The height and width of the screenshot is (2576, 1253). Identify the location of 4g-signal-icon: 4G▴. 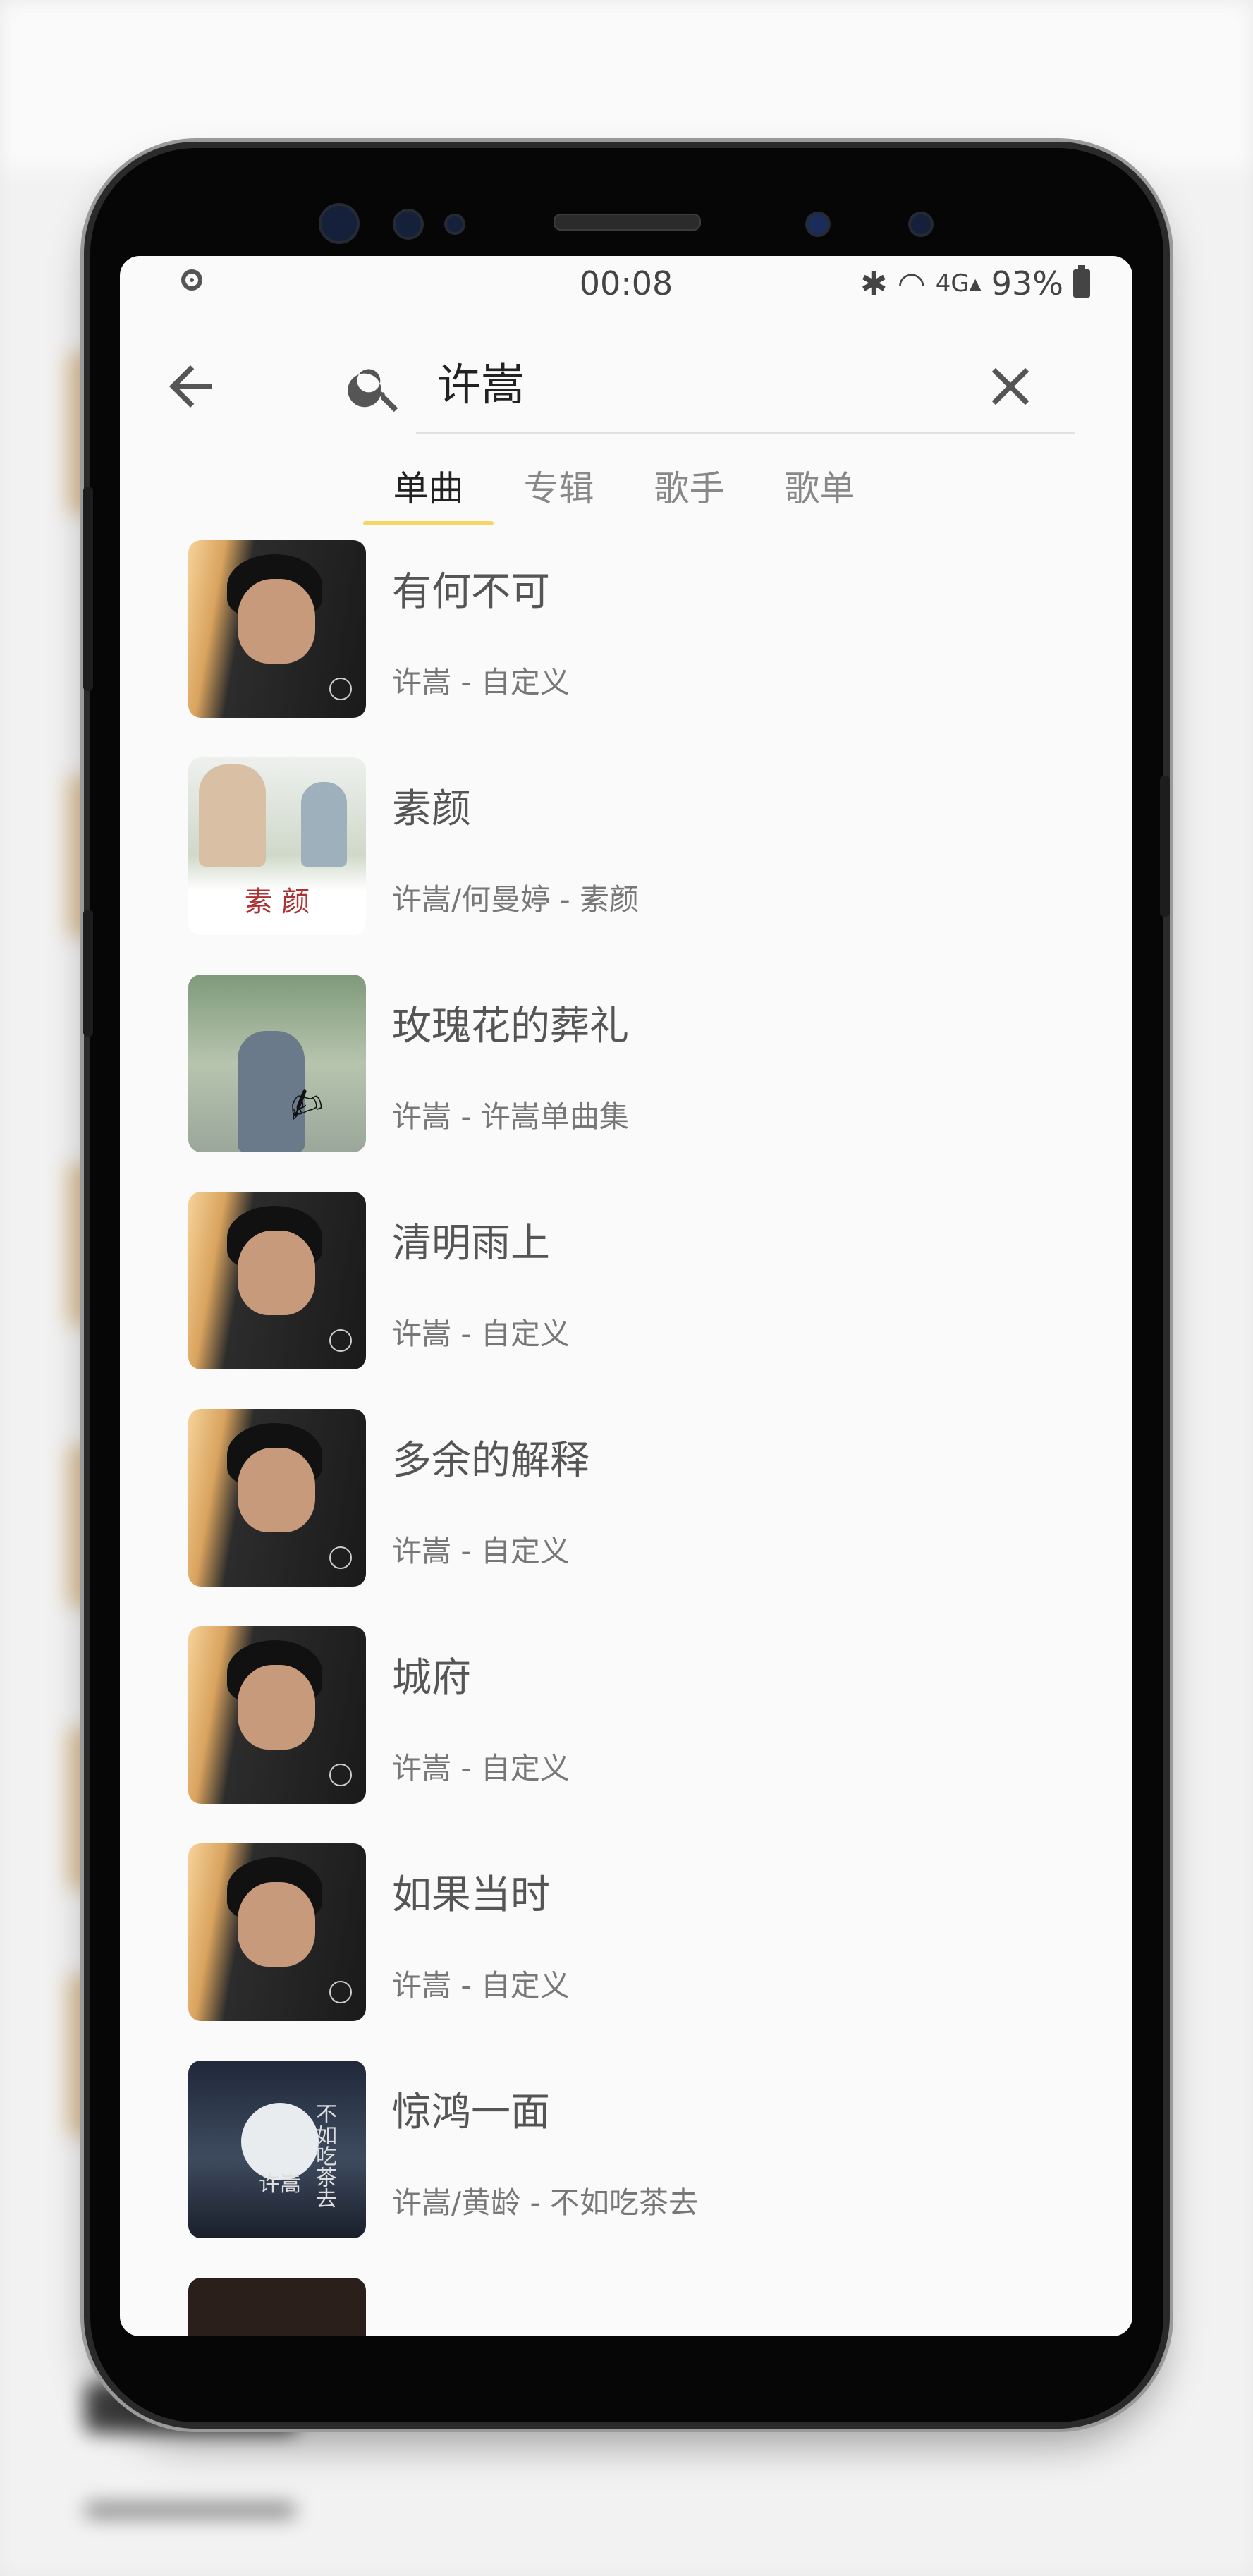
(958, 284).